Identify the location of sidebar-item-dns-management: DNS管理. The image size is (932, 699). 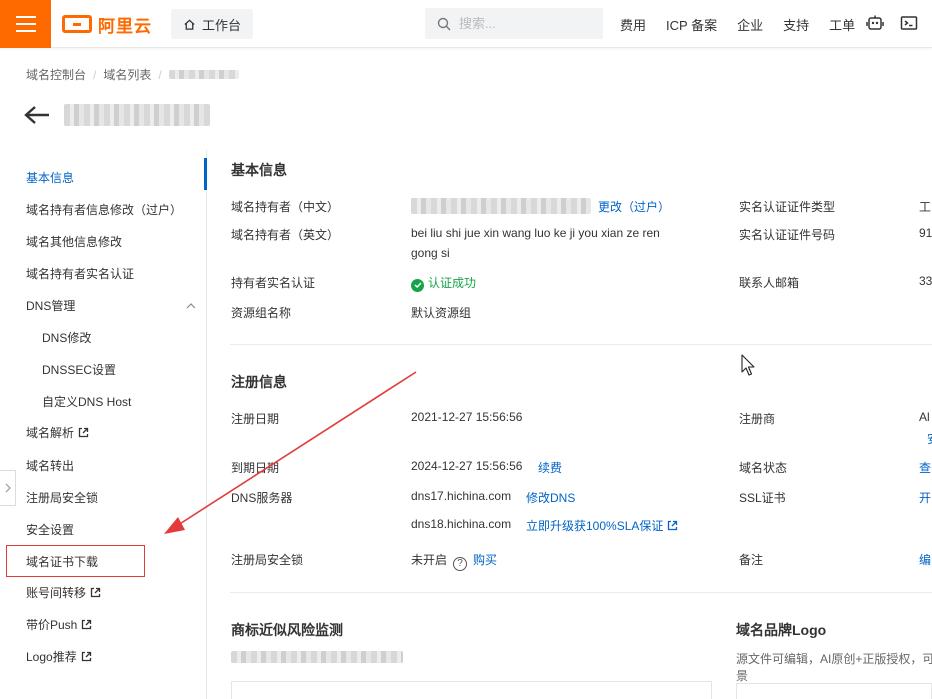
(111, 305).